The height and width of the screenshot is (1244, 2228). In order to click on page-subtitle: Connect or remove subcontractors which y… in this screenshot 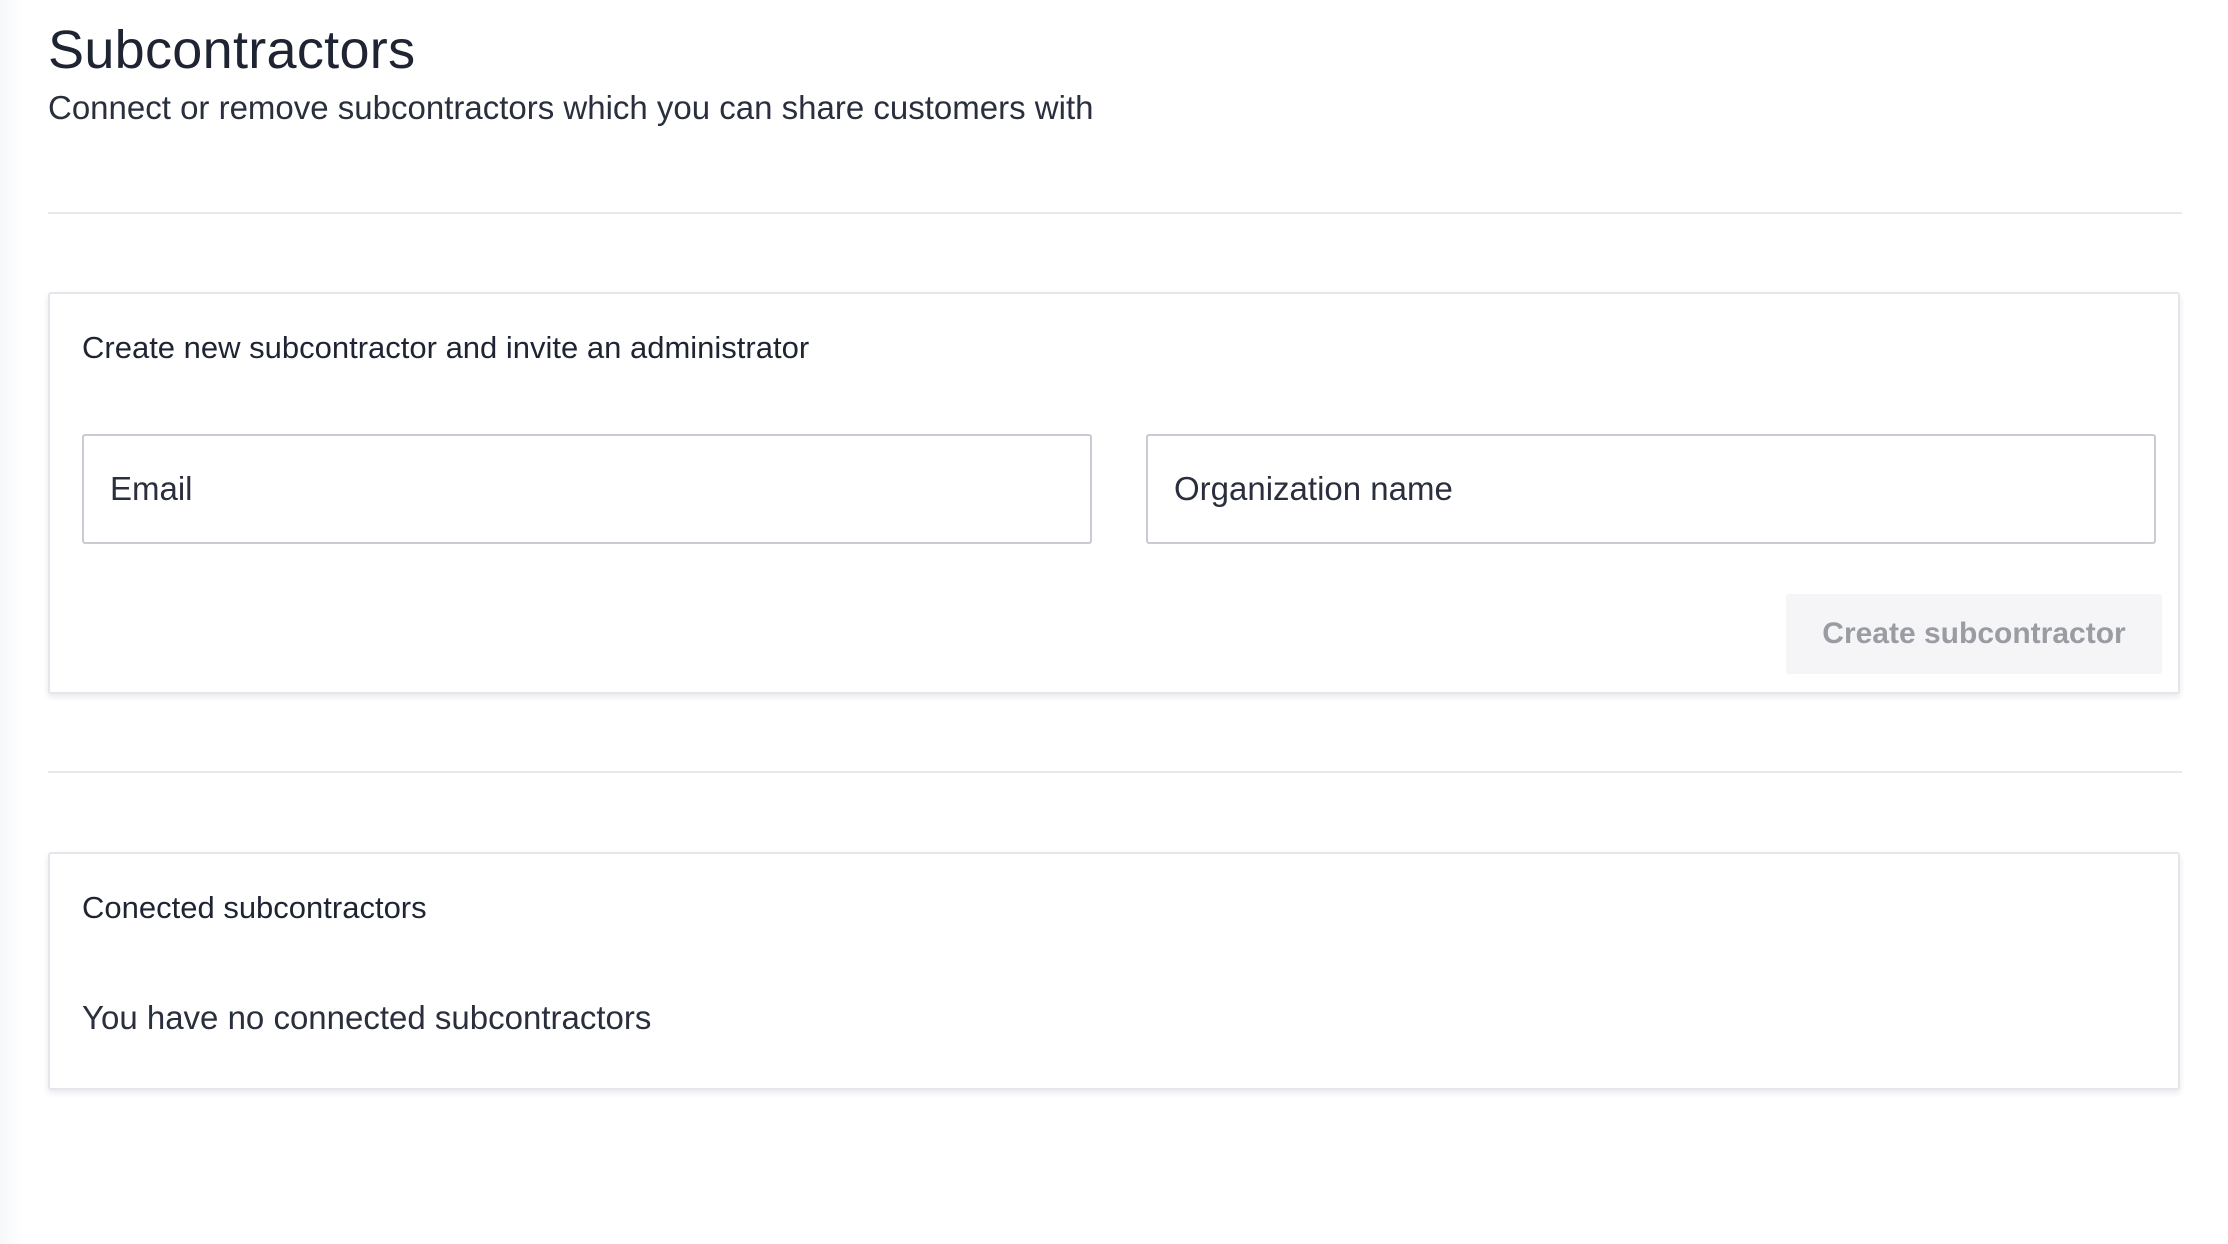, I will do `click(571, 107)`.